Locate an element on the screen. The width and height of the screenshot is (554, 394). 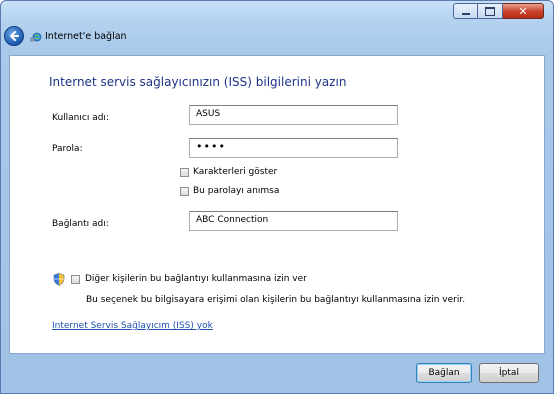
caption-buttons: ✕ is located at coordinates (498, 11).